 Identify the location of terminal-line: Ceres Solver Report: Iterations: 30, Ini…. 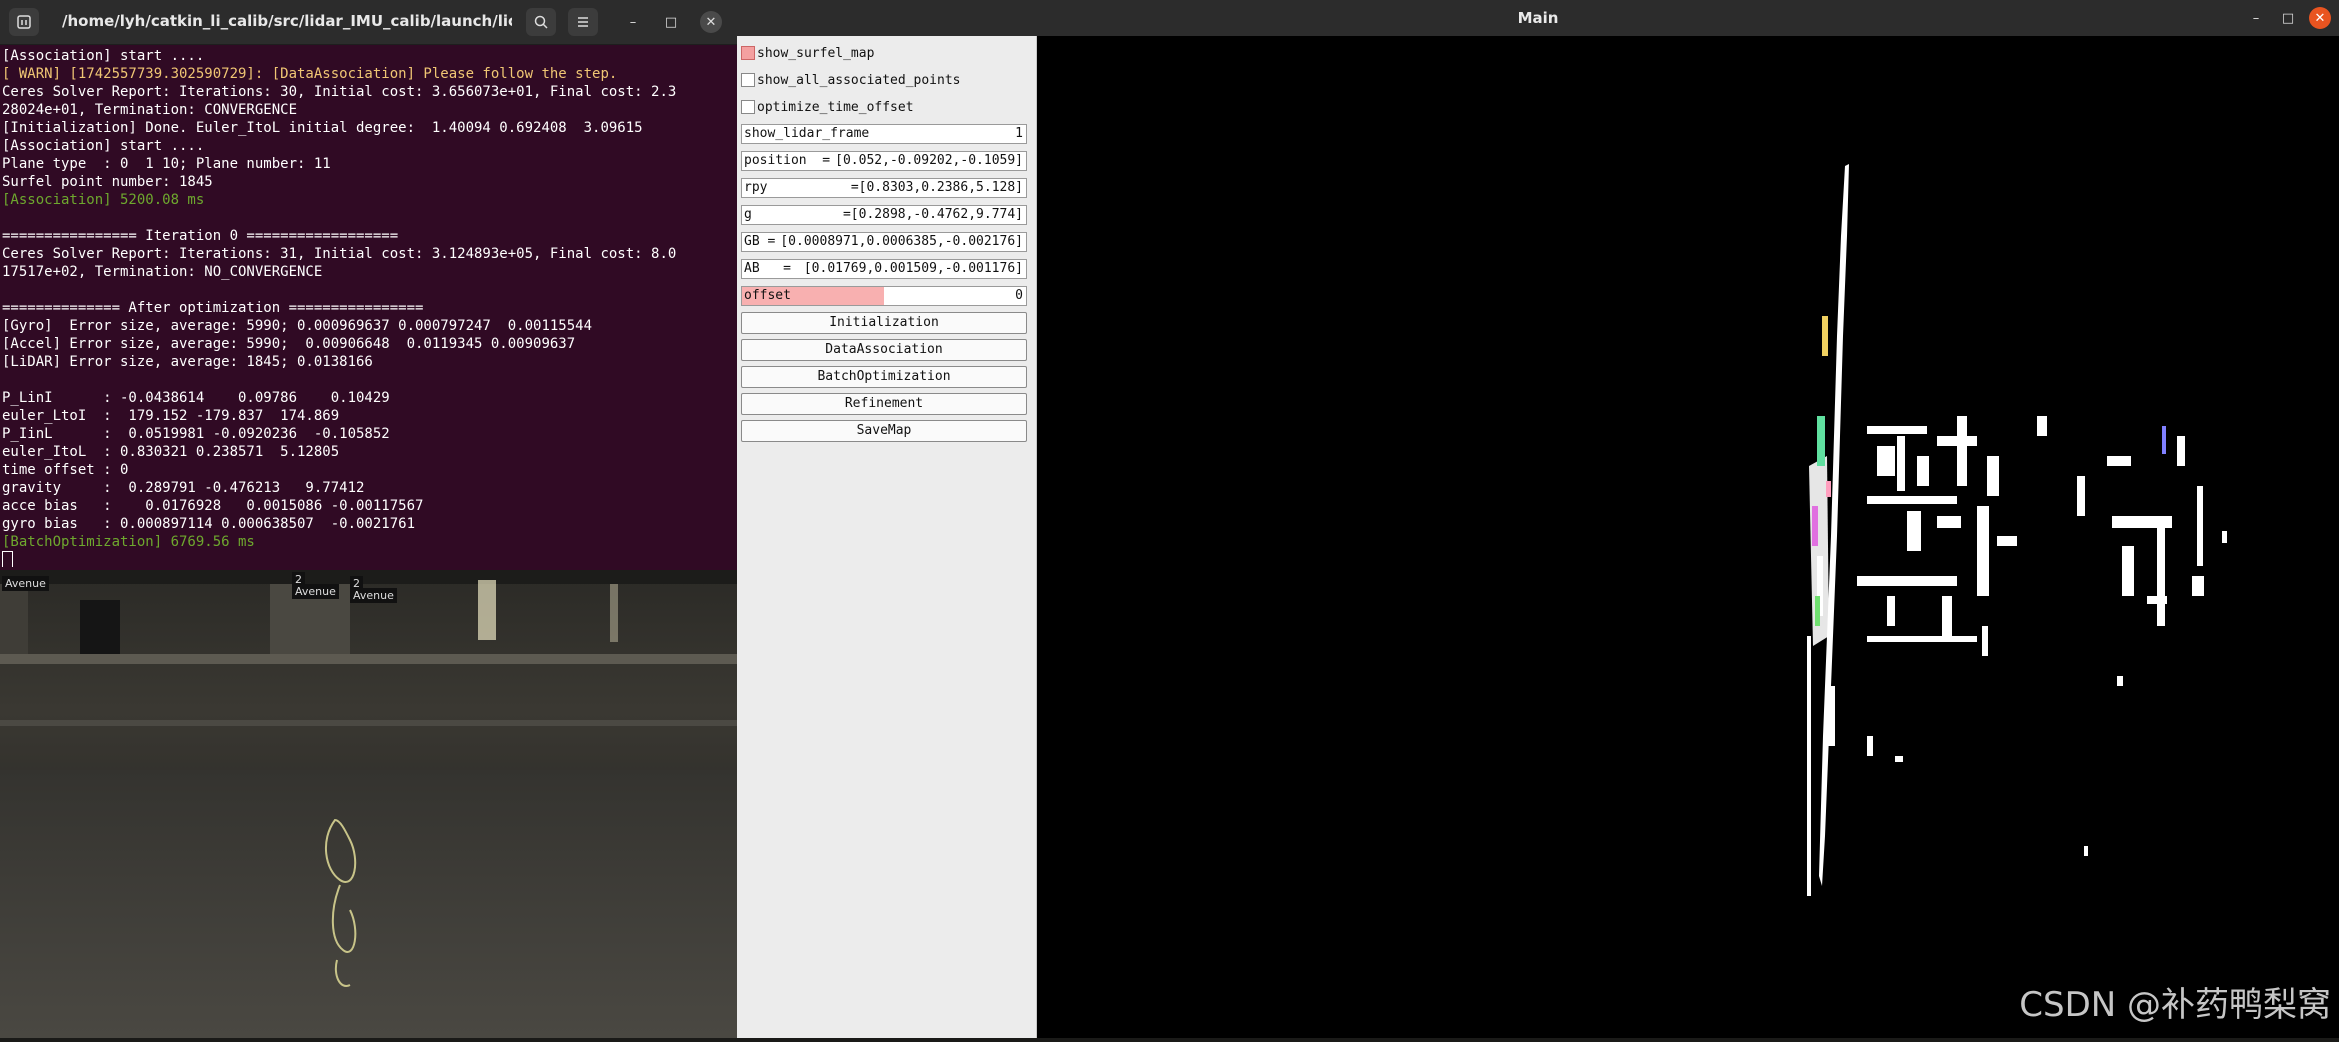
(339, 92).